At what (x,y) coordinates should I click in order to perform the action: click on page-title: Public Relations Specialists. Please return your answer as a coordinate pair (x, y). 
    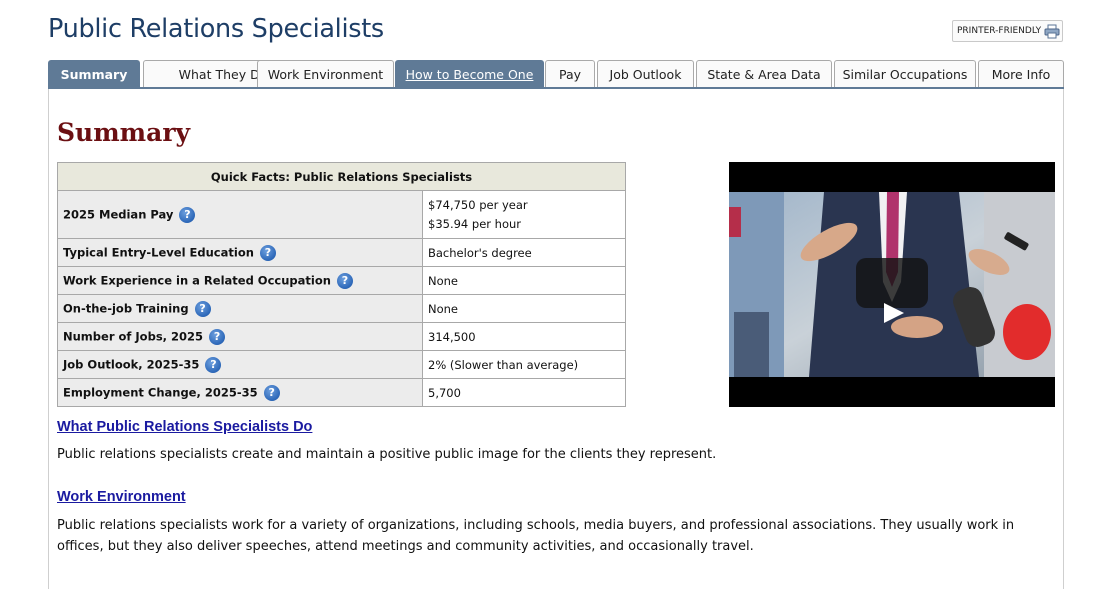
    Looking at the image, I should click on (216, 29).